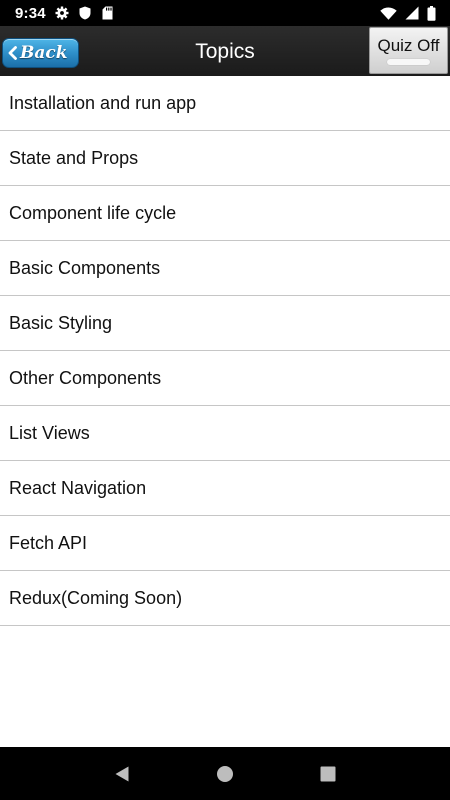  I want to click on topic-item-component-life-cycle: Component life cycle, so click(225, 213).